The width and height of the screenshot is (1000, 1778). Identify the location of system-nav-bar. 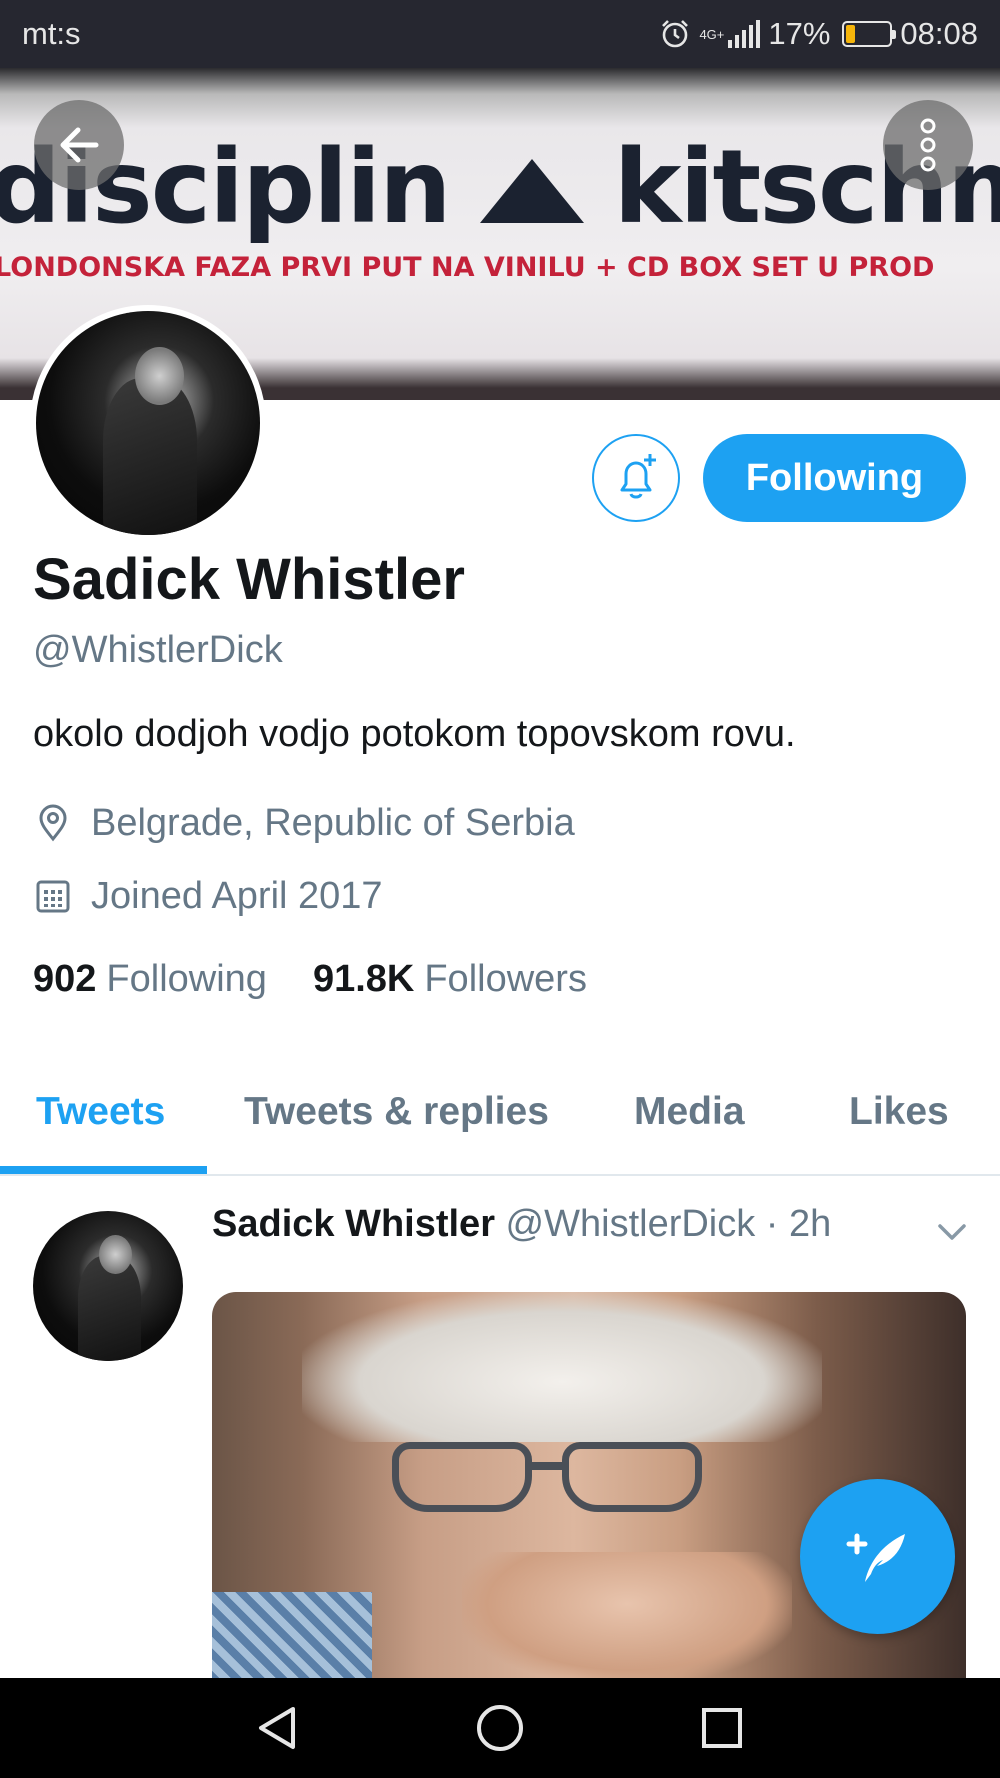
(500, 1728).